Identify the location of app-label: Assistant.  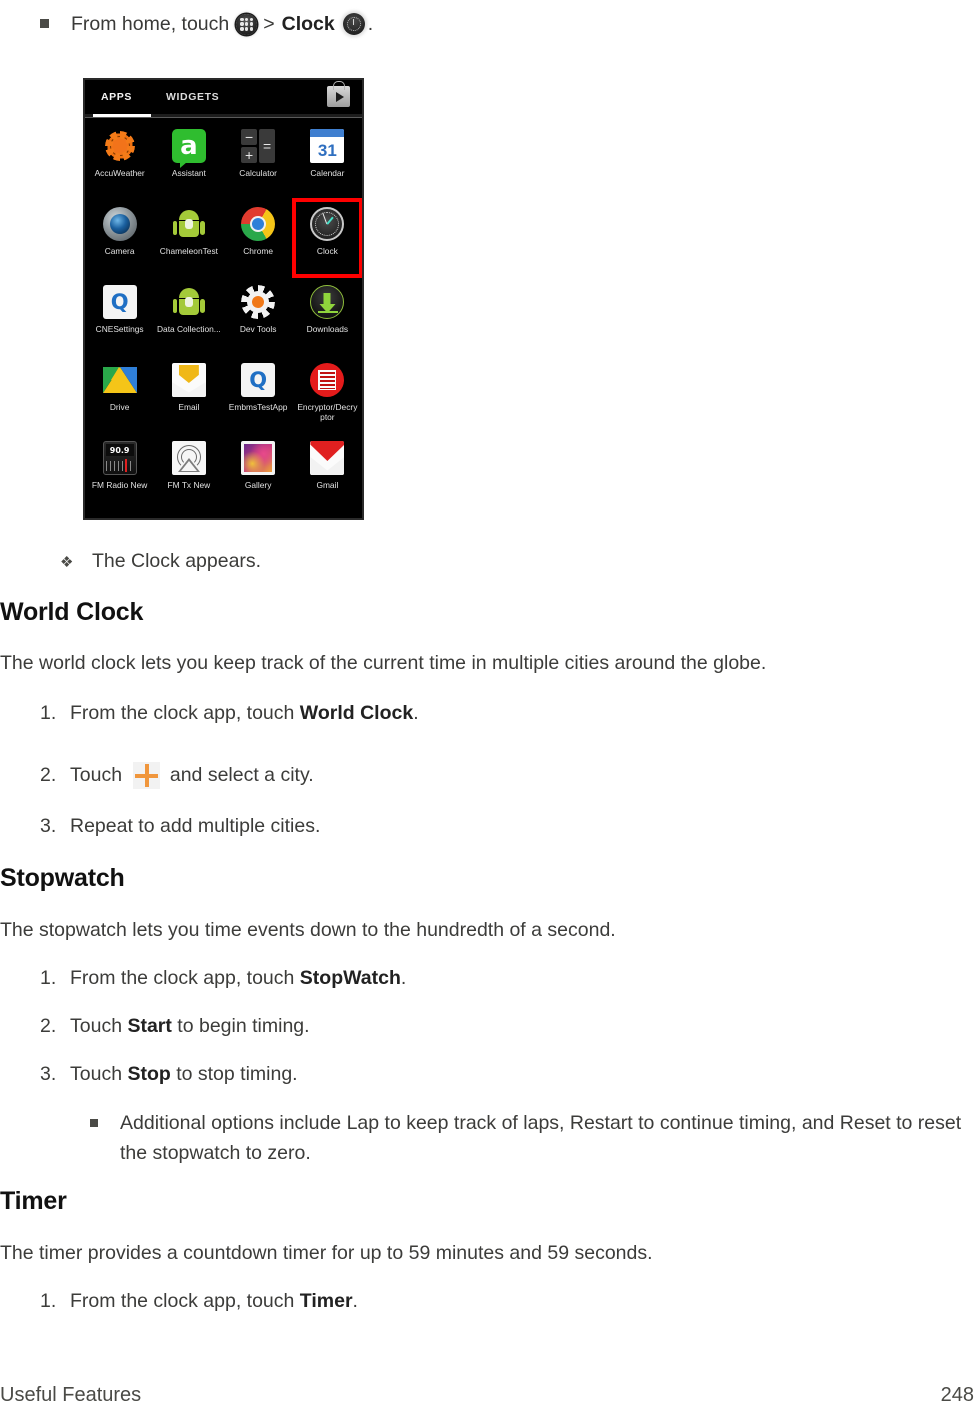
(188, 173).